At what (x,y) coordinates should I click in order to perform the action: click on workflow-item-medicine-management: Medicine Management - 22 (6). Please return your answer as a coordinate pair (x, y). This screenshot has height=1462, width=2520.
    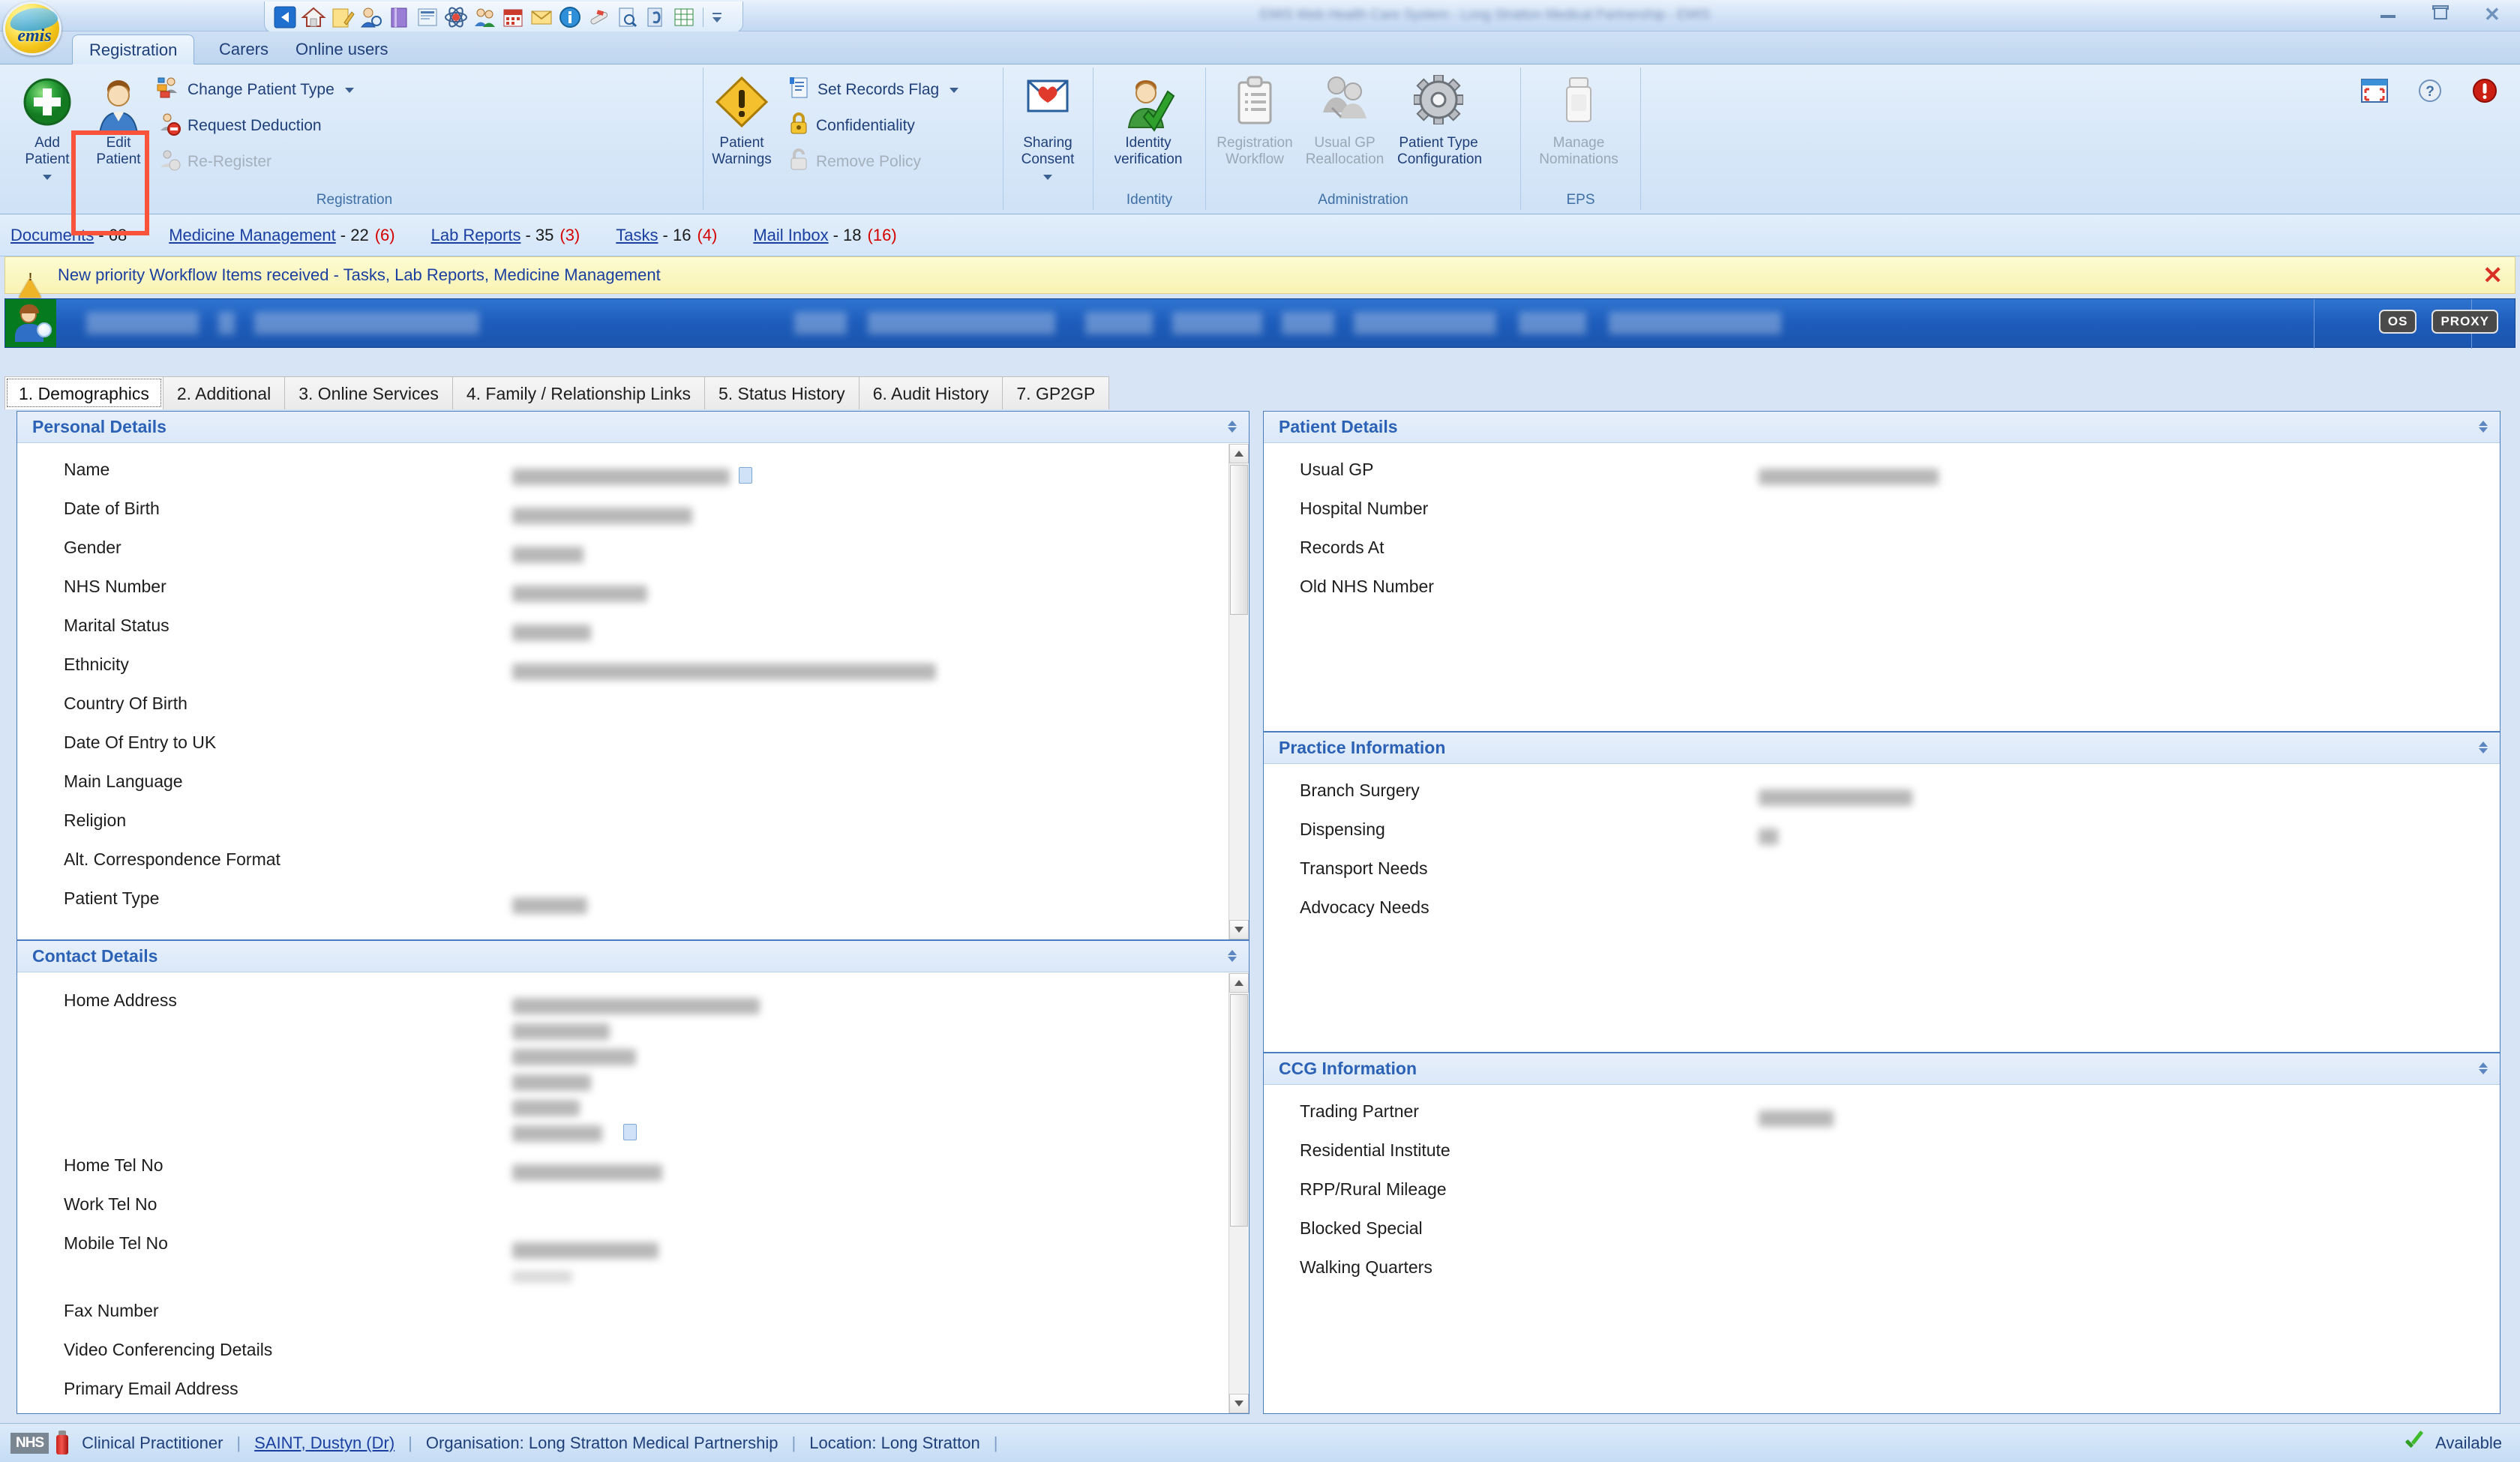
    Looking at the image, I should click on (281, 235).